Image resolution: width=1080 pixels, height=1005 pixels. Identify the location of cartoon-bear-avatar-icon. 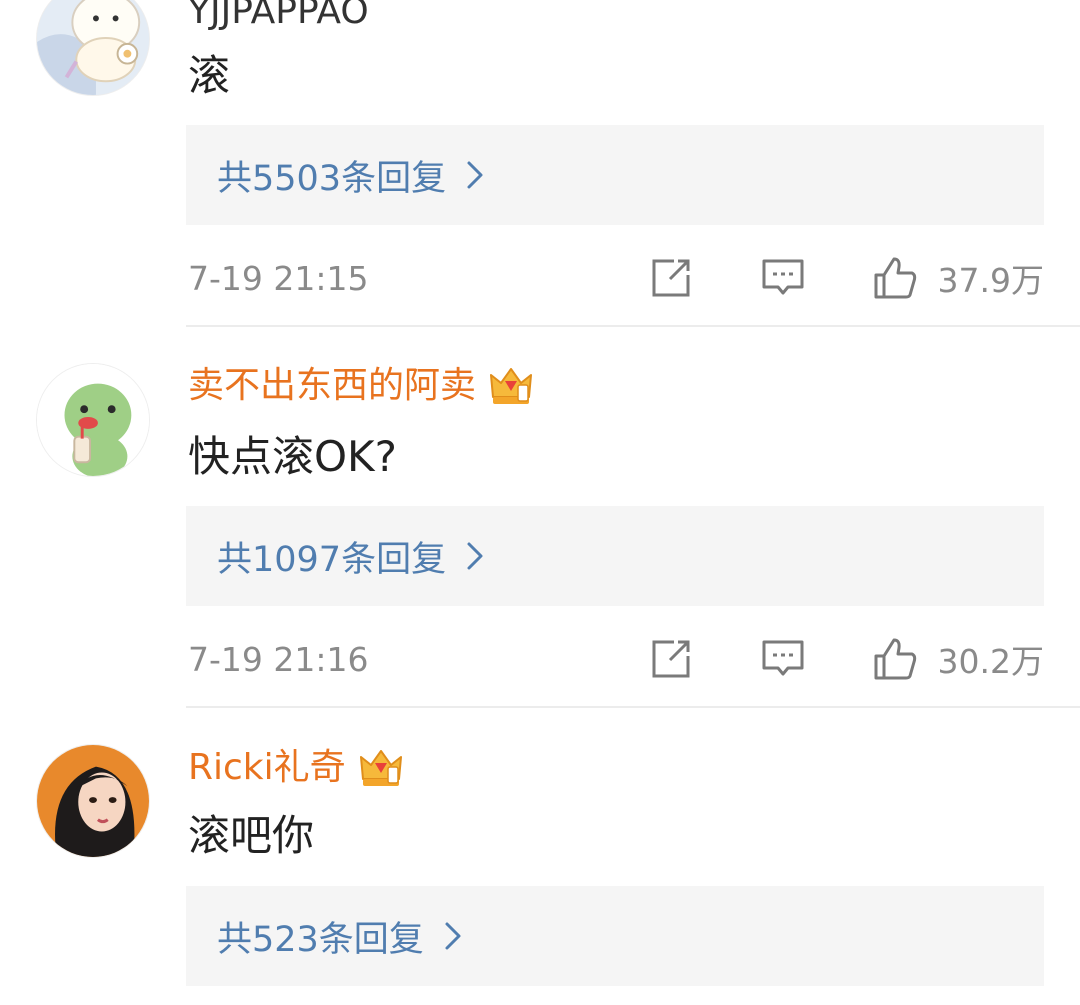
(93, 47).